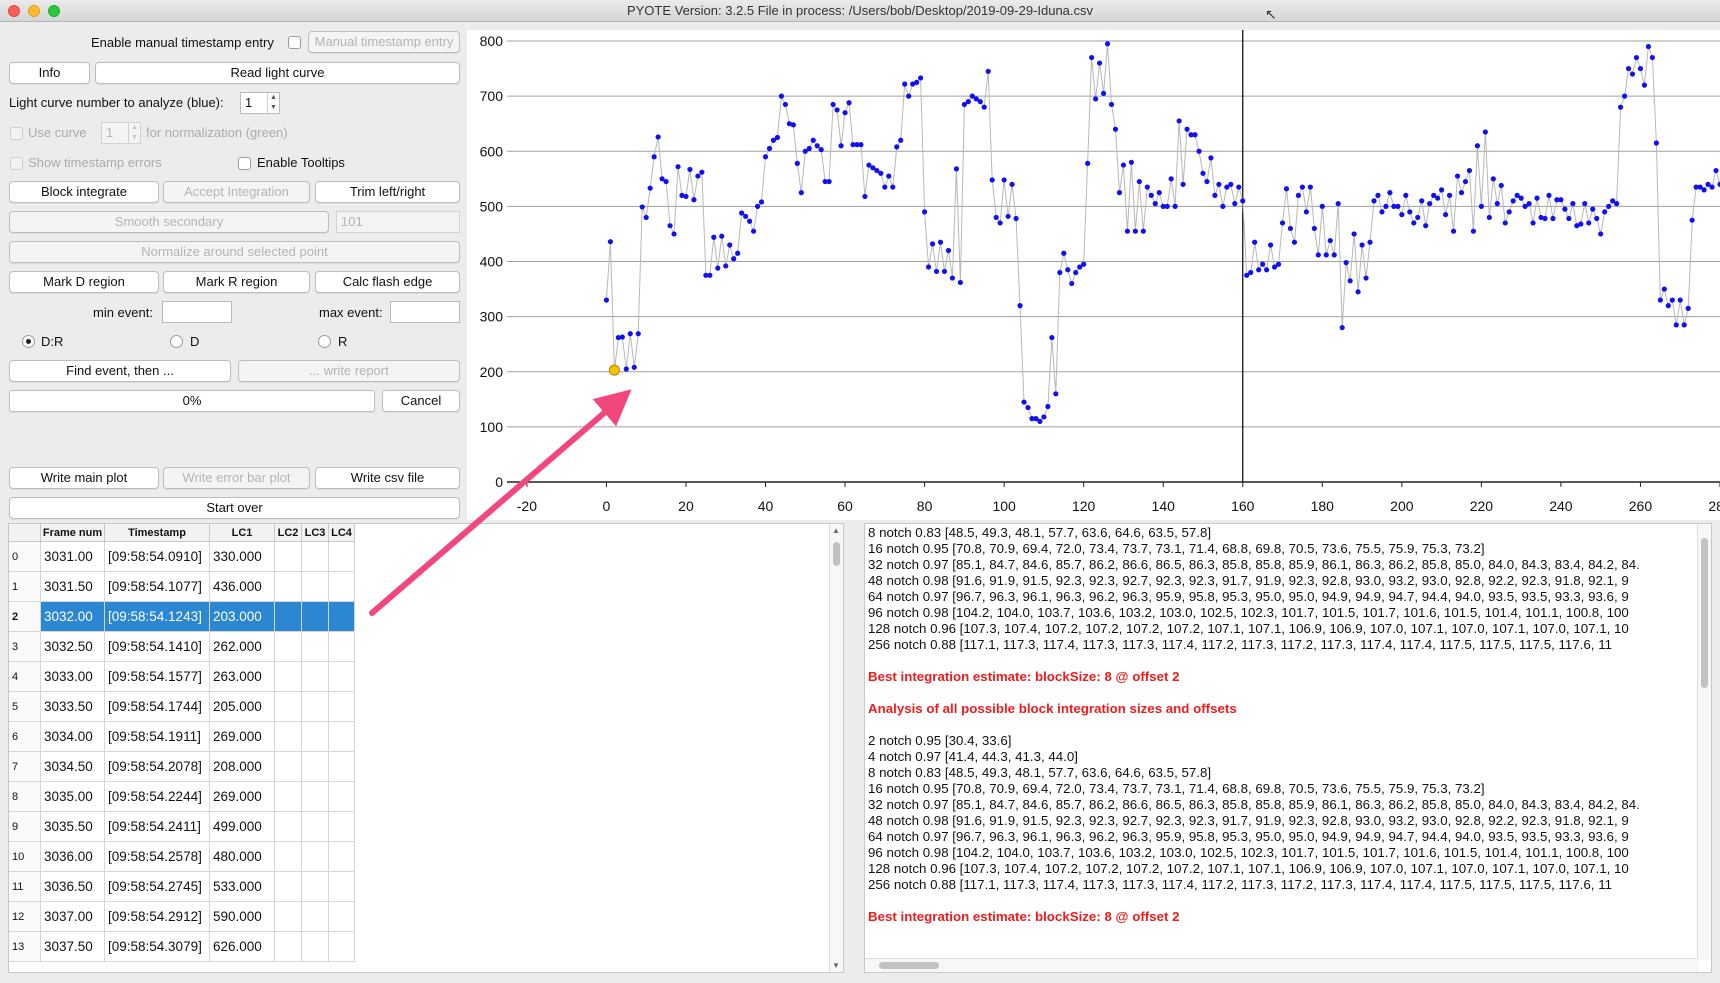  What do you see at coordinates (49, 73) in the screenshot?
I see `info-button: Info` at bounding box center [49, 73].